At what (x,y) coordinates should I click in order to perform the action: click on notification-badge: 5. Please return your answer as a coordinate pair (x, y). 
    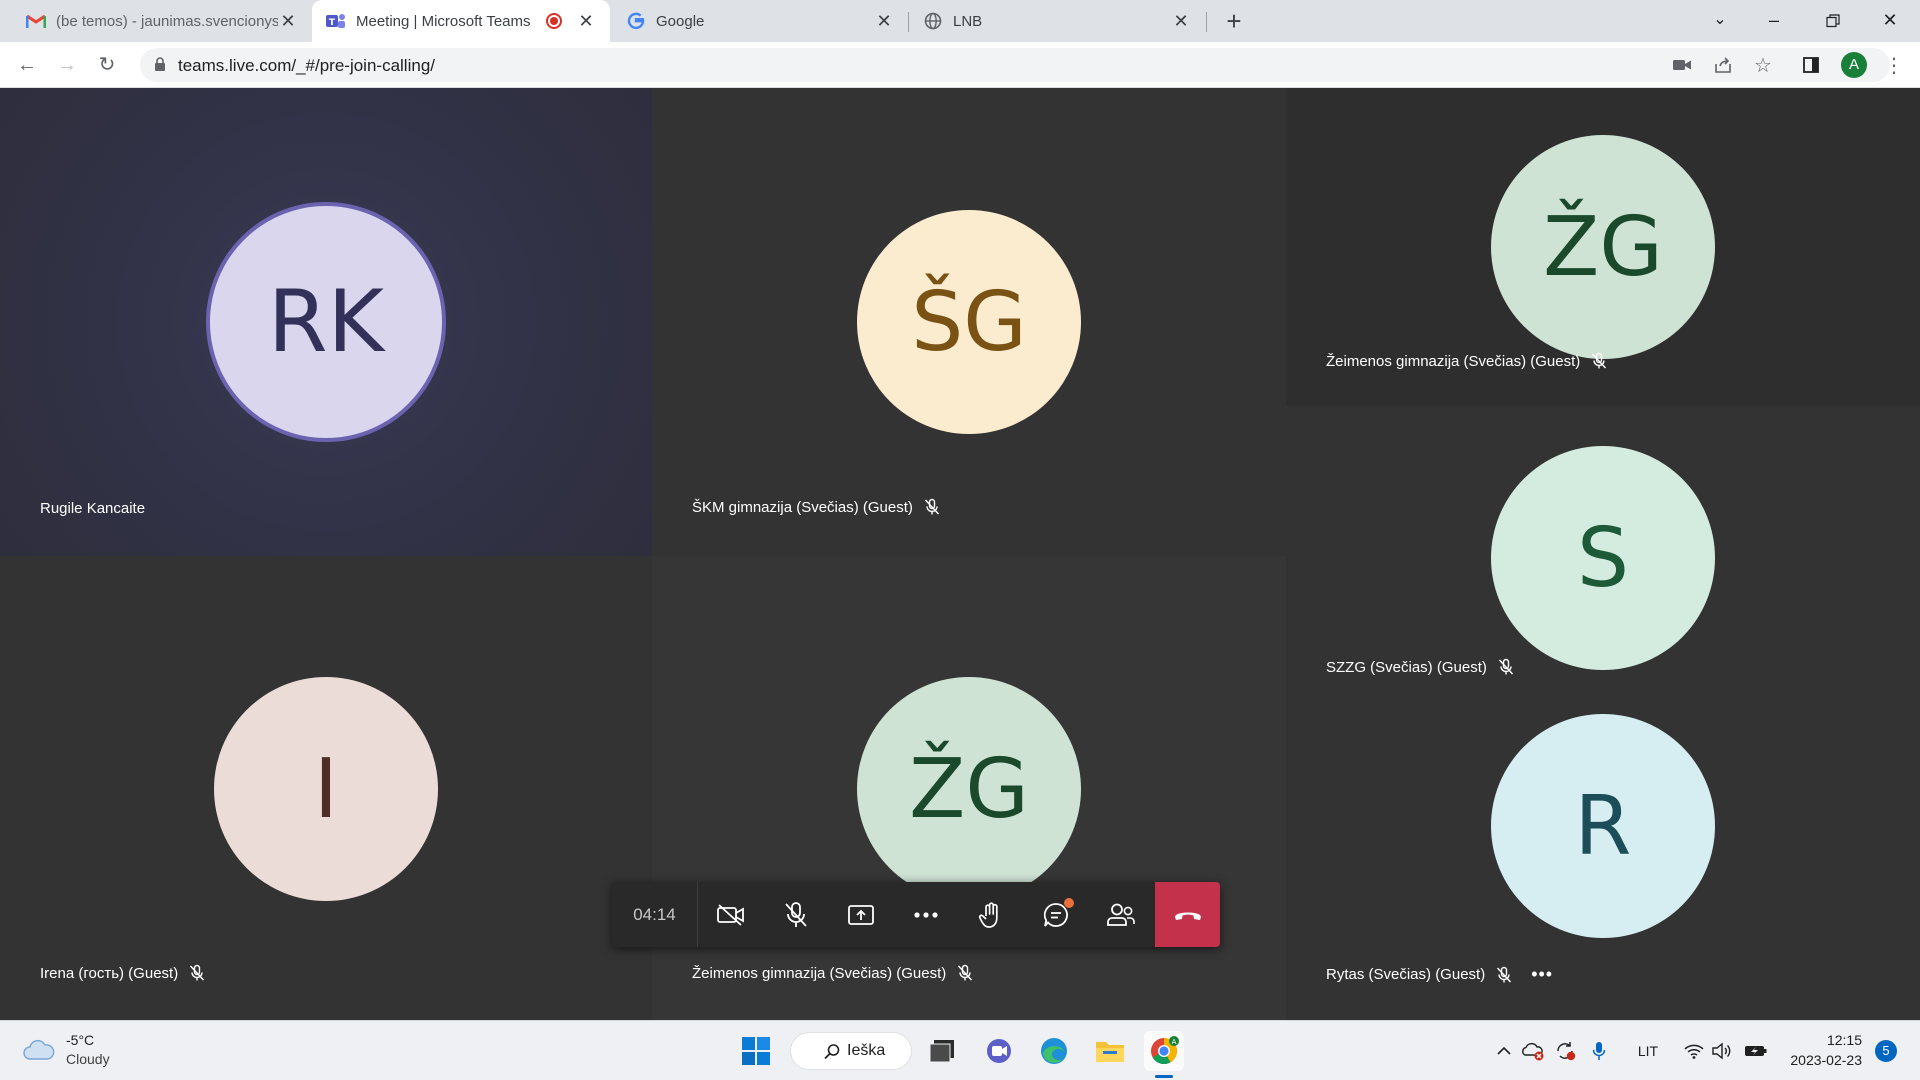
    Looking at the image, I should click on (1886, 1051).